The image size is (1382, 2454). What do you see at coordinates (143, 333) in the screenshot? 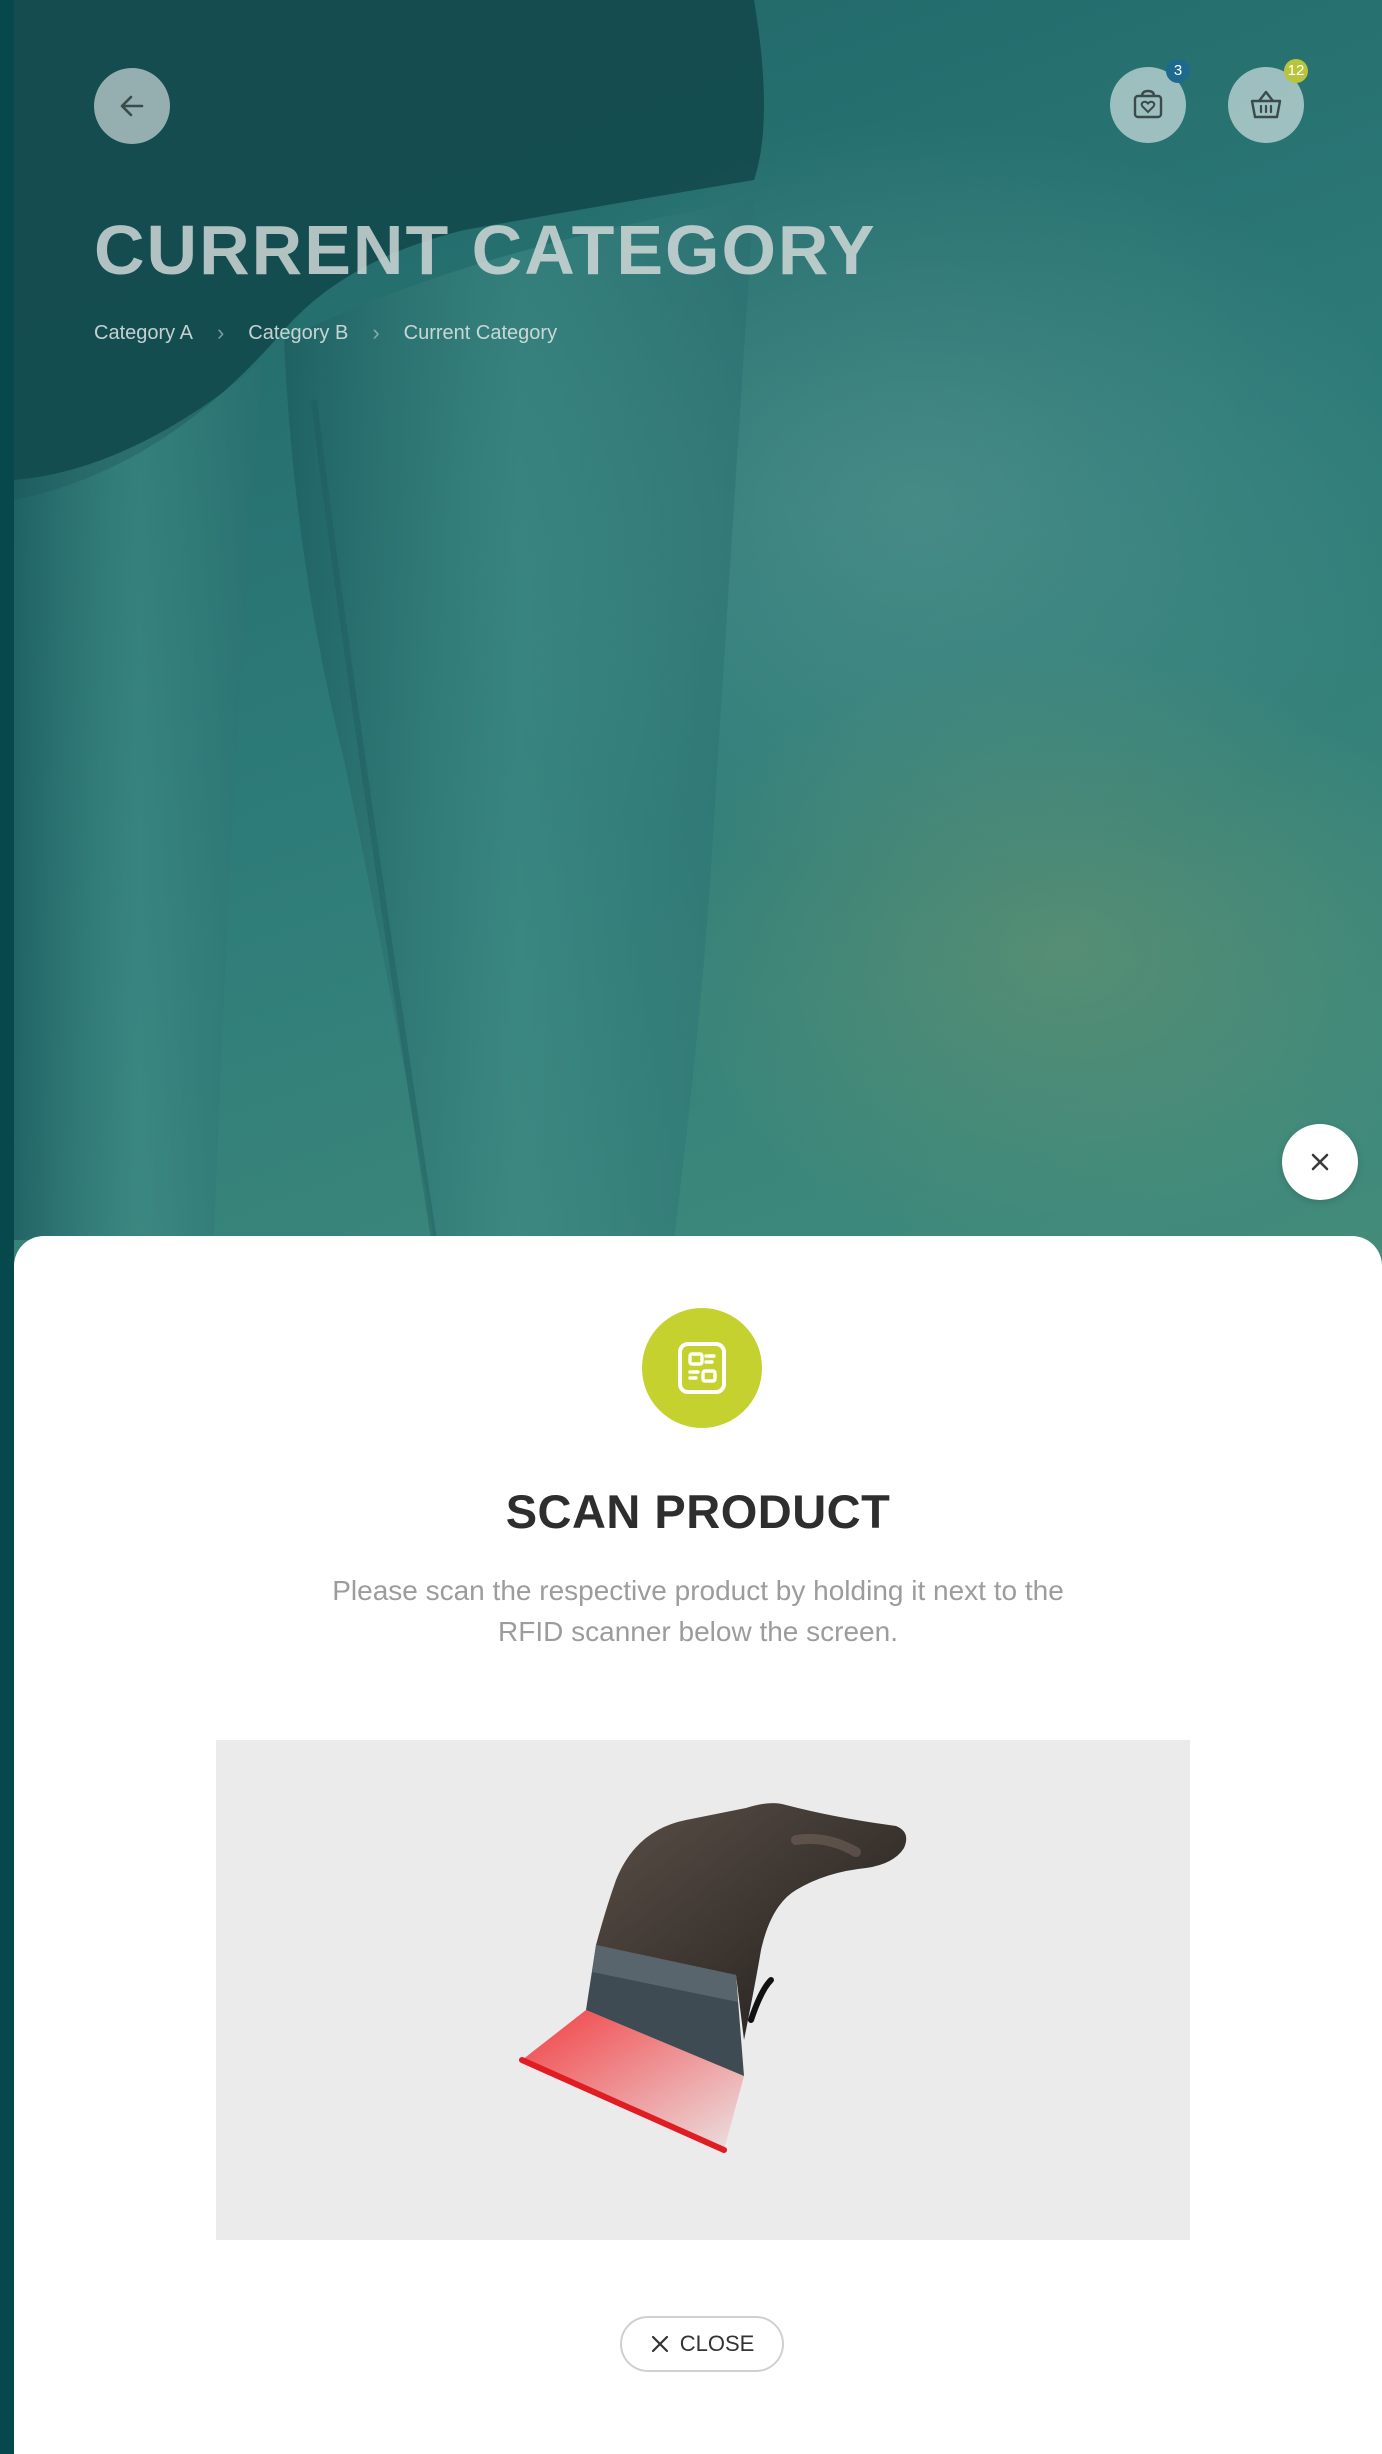
I see `breadcrumb-item-category-a: Category A` at bounding box center [143, 333].